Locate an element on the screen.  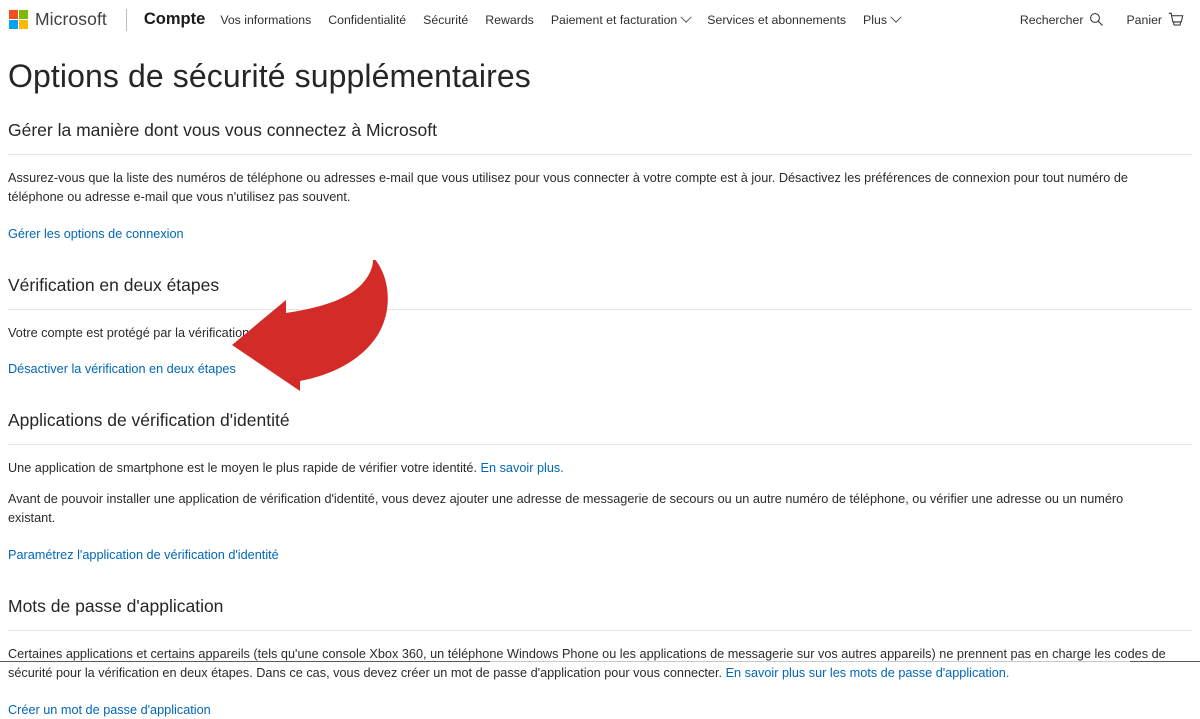
shopping-cart-icon is located at coordinates (1176, 19).